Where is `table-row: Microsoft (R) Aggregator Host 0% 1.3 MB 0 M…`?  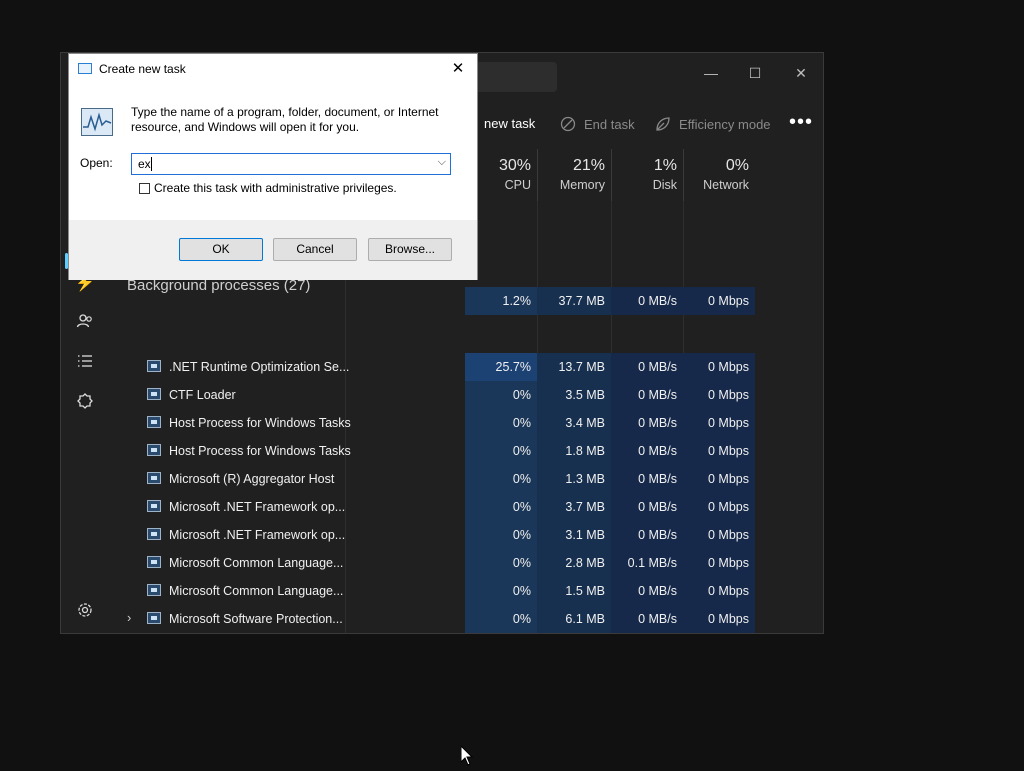
table-row: Microsoft (R) Aggregator Host 0% 1.3 MB 0 M… is located at coordinates (432, 479).